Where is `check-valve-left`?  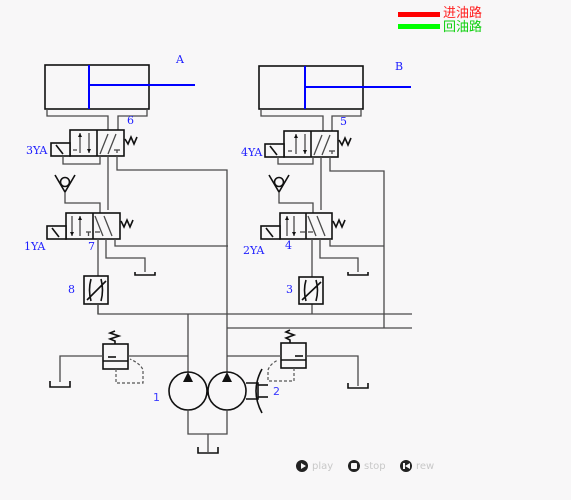
check-valve-left is located at coordinates (65, 187).